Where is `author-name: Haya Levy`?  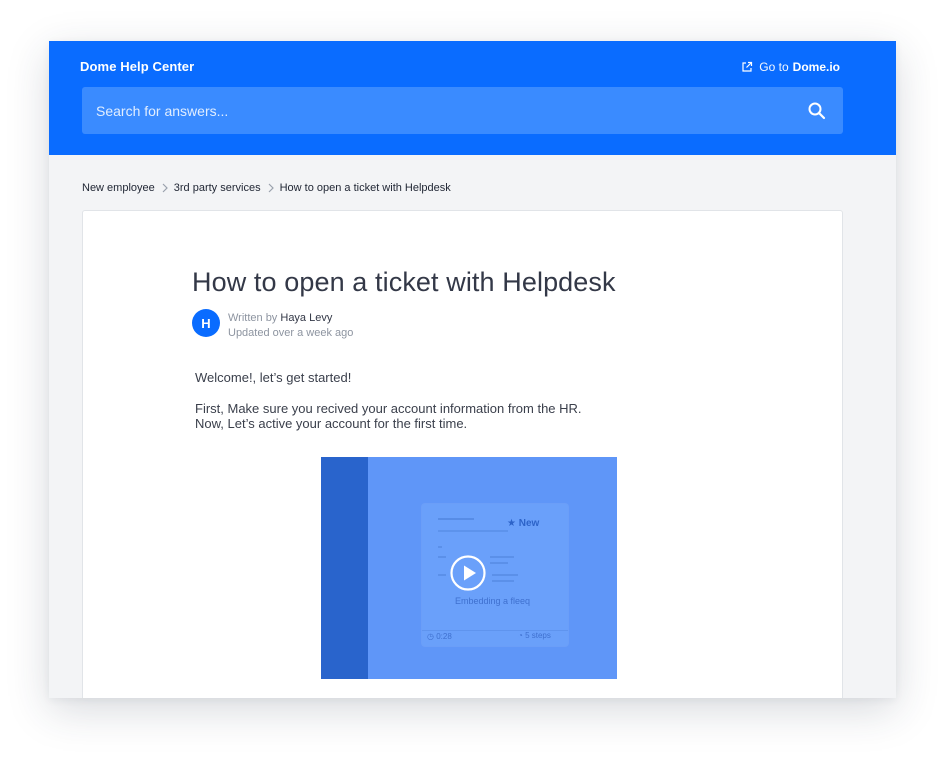 author-name: Haya Levy is located at coordinates (306, 318).